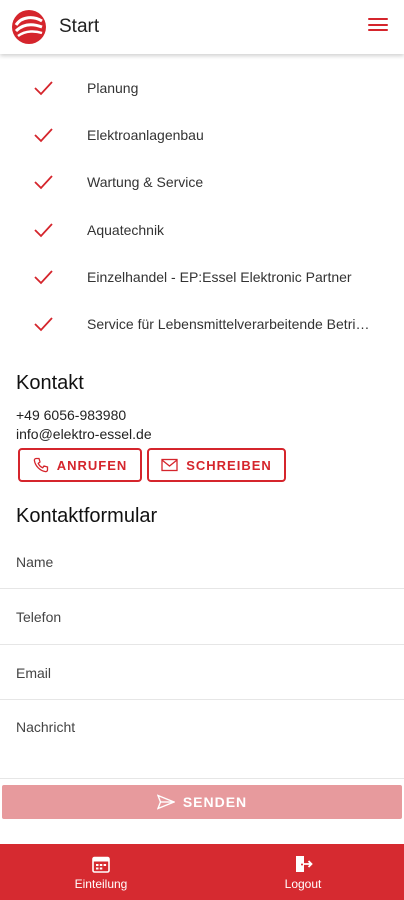  I want to click on app-bar: Start, so click(202, 27).